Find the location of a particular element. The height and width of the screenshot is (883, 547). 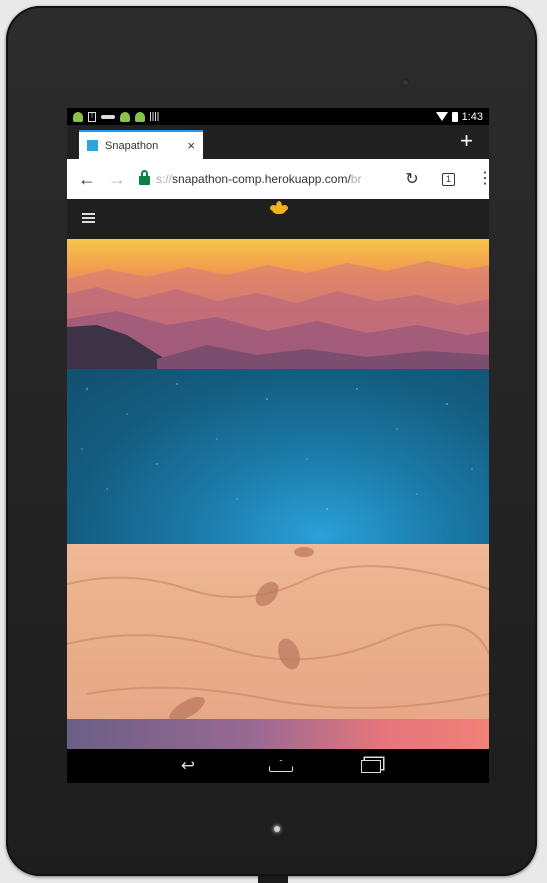

hamburger-icon is located at coordinates (88, 218).